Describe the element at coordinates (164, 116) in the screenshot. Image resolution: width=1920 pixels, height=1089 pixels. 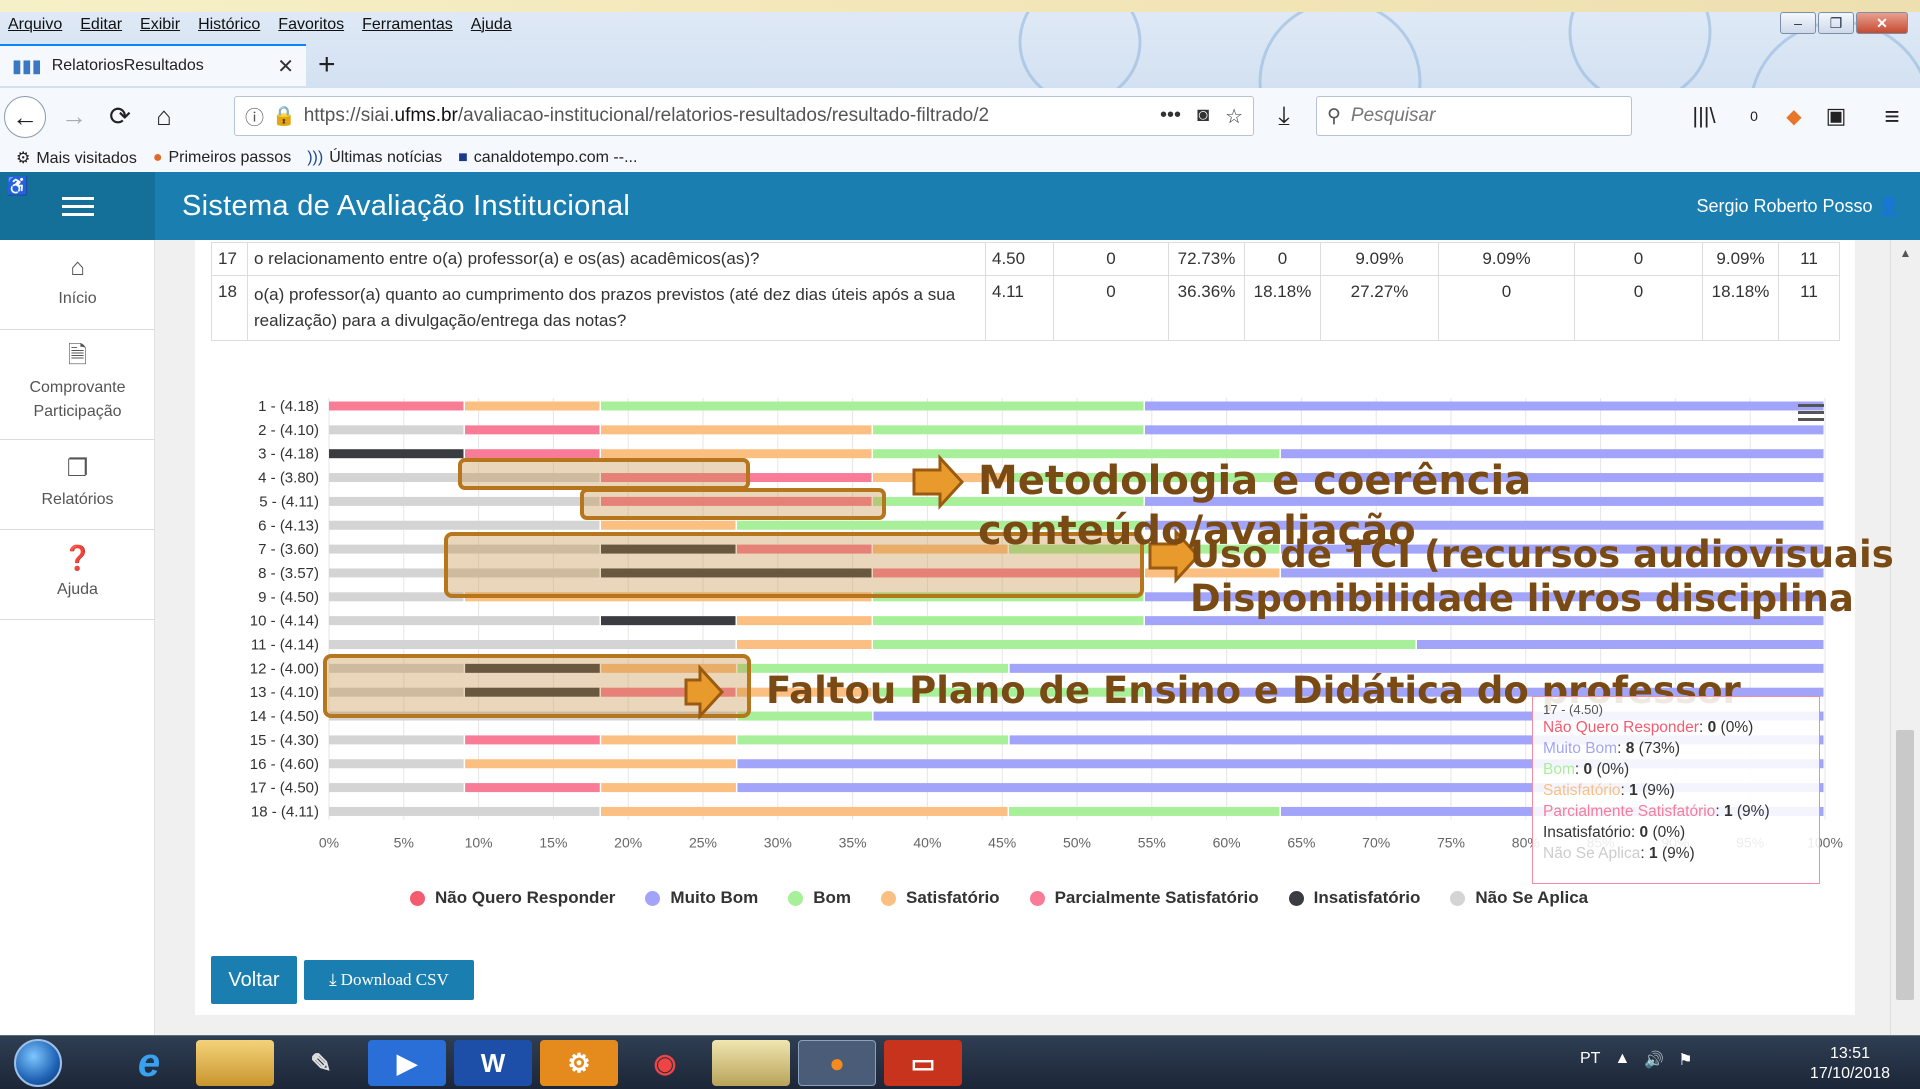
I see `home-button: ⌂` at that location.